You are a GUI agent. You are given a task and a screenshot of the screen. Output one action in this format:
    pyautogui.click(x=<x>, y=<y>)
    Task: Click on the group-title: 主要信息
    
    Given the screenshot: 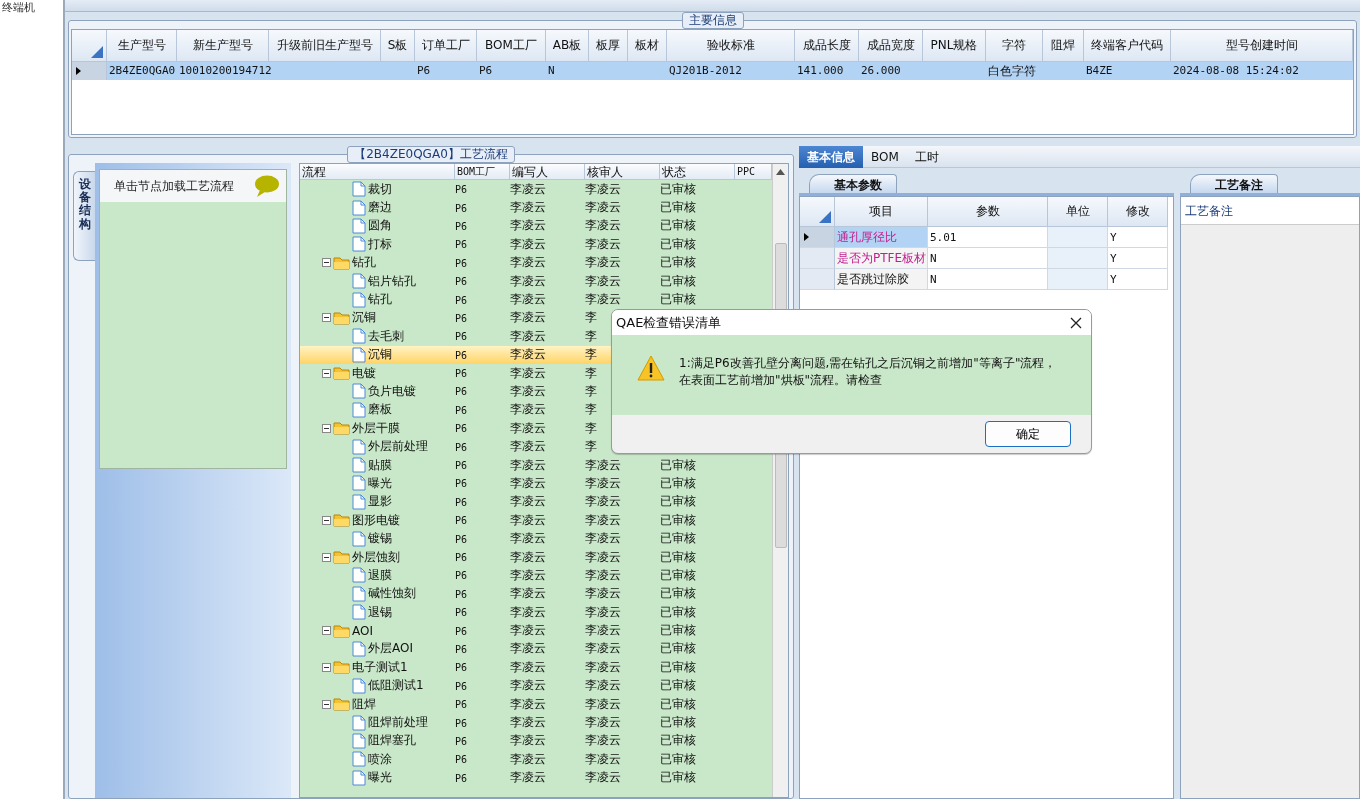 What is the action you would take?
    pyautogui.click(x=712, y=20)
    